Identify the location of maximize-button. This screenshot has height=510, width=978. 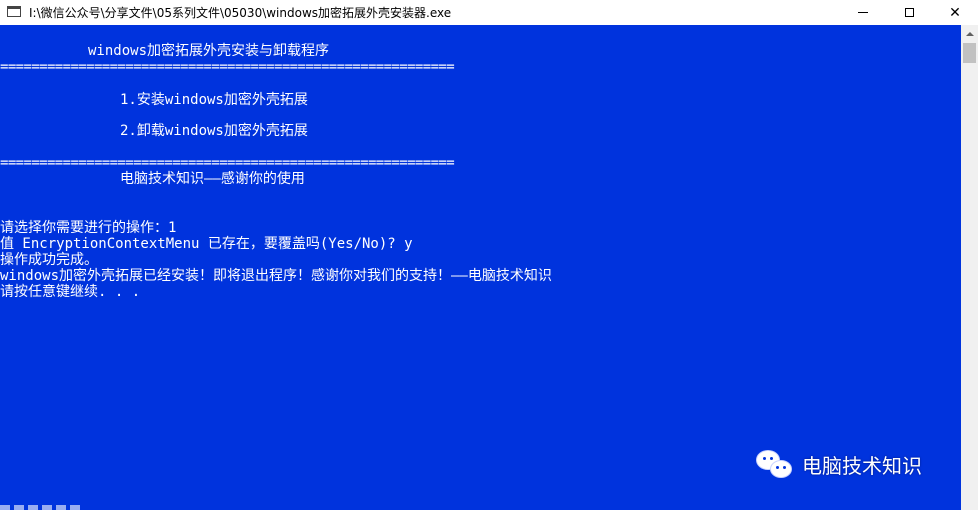
(909, 12).